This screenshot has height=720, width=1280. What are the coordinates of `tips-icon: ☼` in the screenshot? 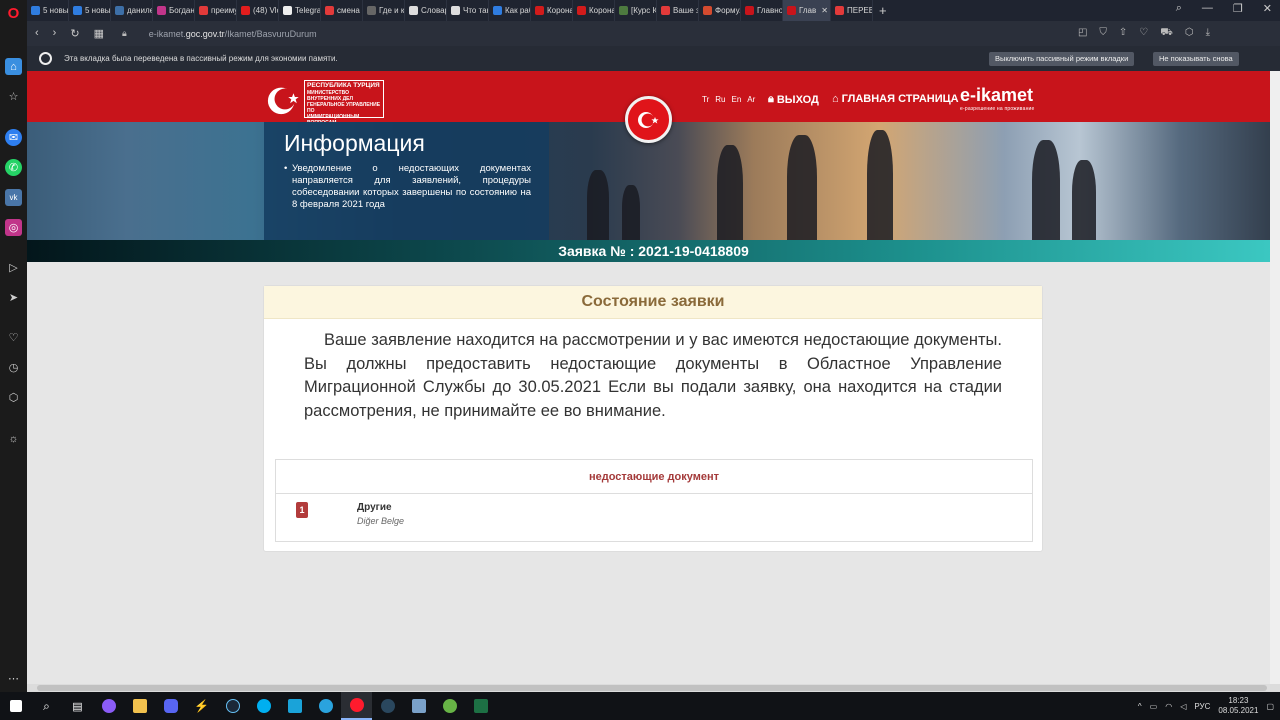 It's located at (13, 438).